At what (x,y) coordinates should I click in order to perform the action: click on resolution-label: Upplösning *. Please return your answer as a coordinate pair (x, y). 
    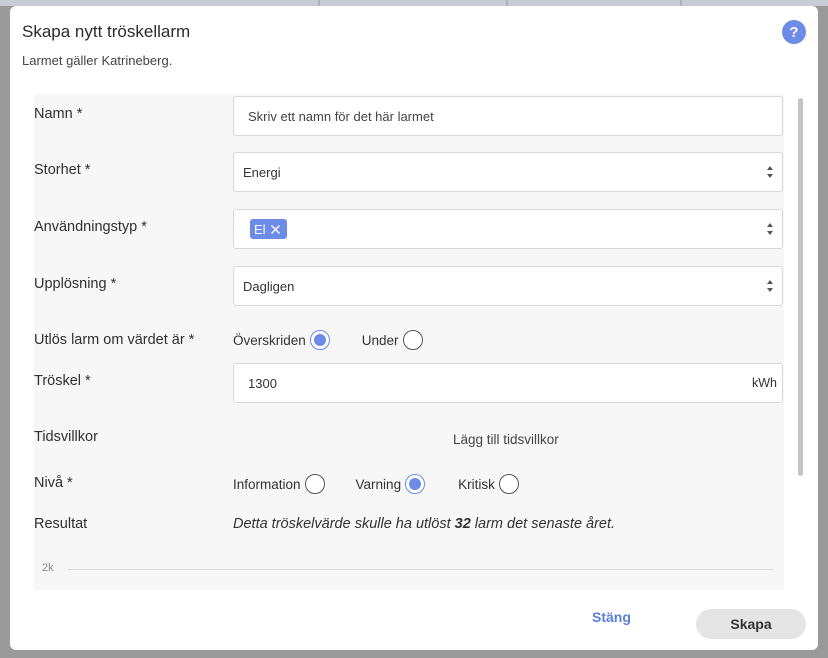
    Looking at the image, I should click on (75, 284).